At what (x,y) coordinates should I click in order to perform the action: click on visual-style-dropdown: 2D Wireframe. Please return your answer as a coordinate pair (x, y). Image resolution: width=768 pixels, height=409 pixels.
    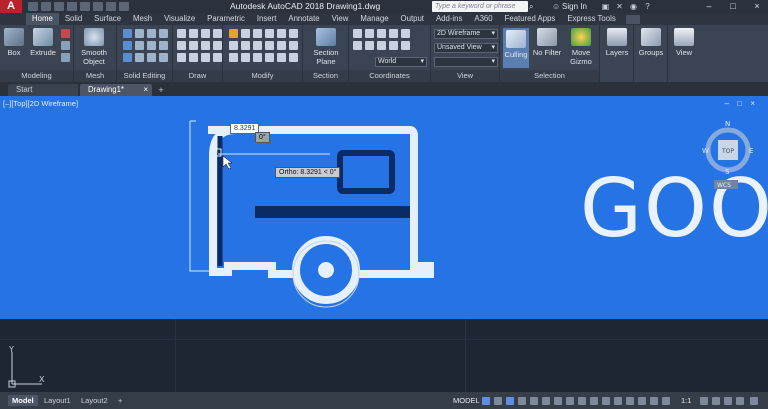
    Looking at the image, I should click on (466, 34).